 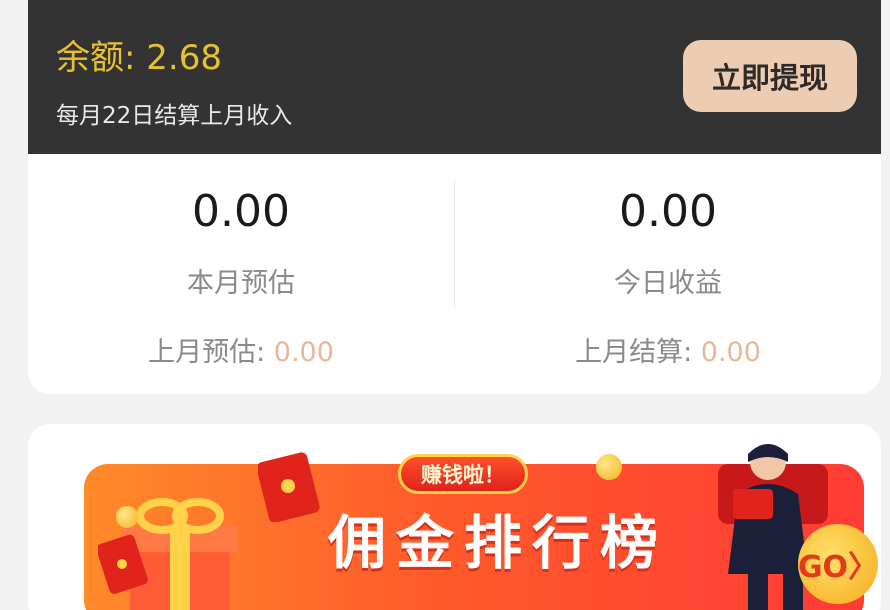 What do you see at coordinates (770, 76) in the screenshot?
I see `withdraw-button: 立即提现` at bounding box center [770, 76].